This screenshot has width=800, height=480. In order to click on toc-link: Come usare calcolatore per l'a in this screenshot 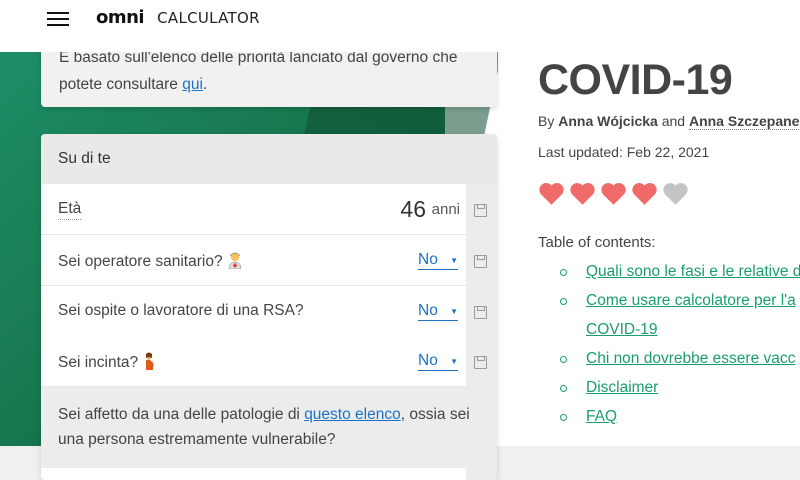, I will do `click(691, 301)`.